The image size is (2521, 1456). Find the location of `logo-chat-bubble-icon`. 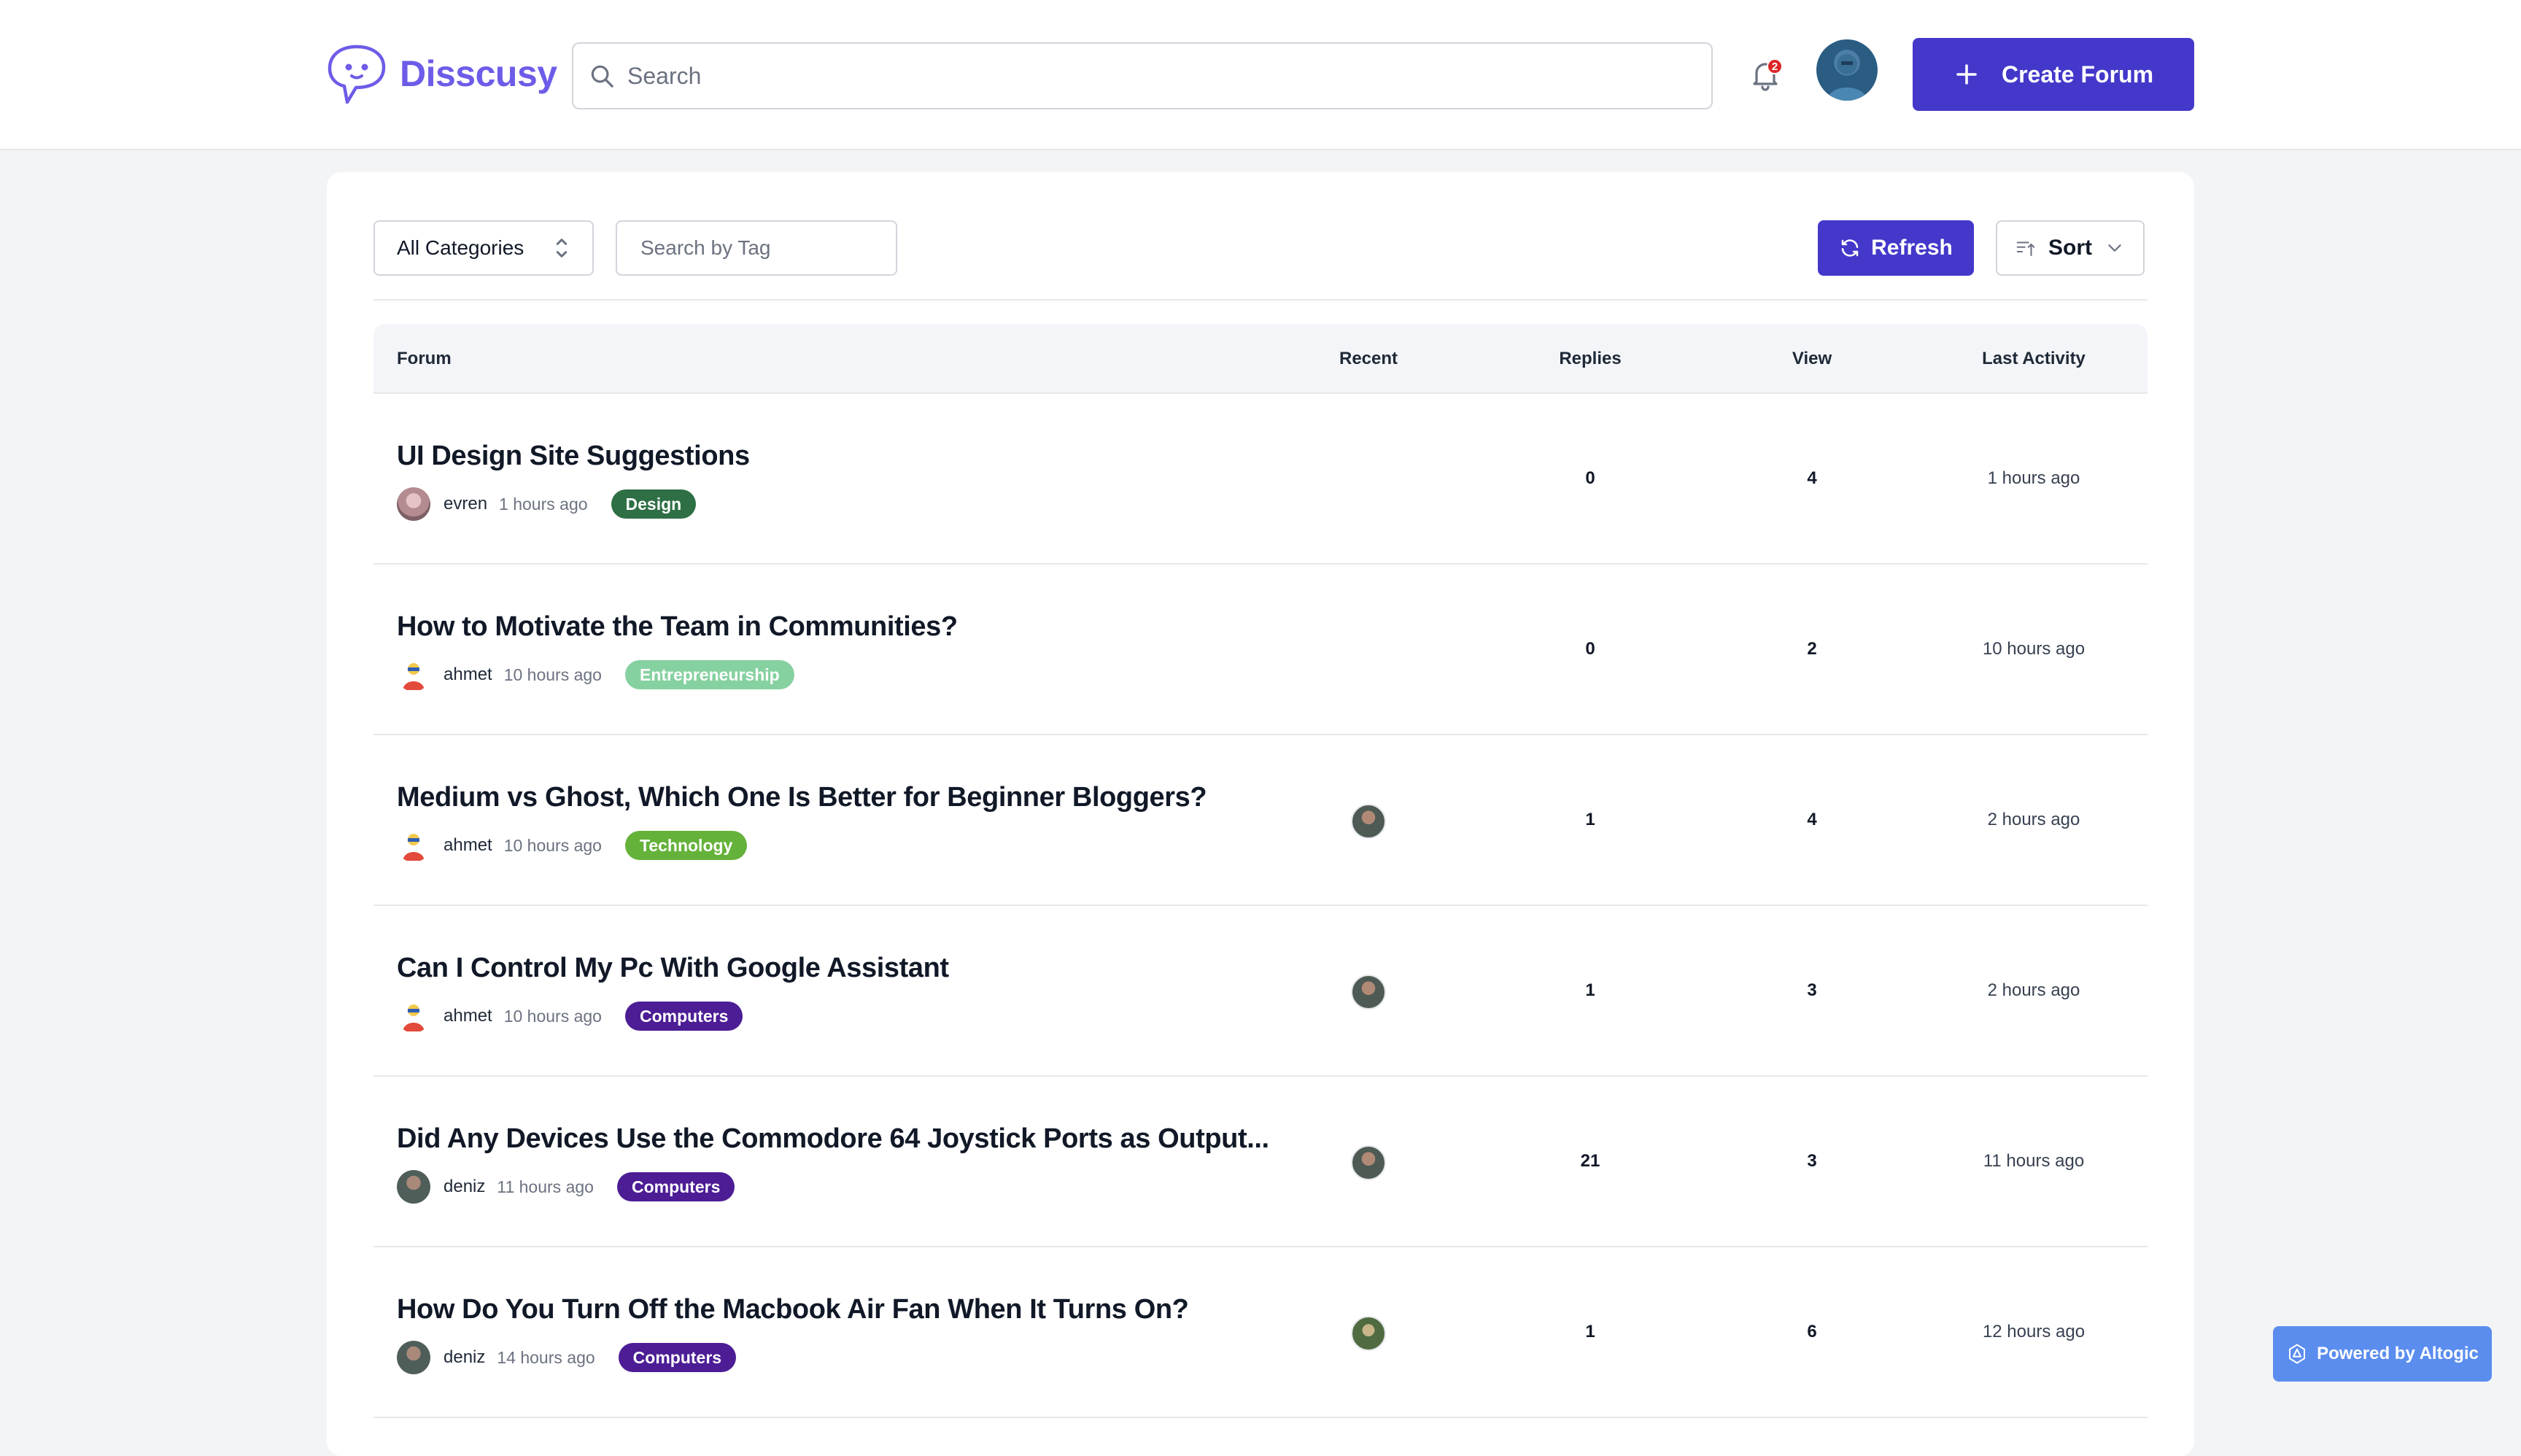

logo-chat-bubble-icon is located at coordinates (357, 74).